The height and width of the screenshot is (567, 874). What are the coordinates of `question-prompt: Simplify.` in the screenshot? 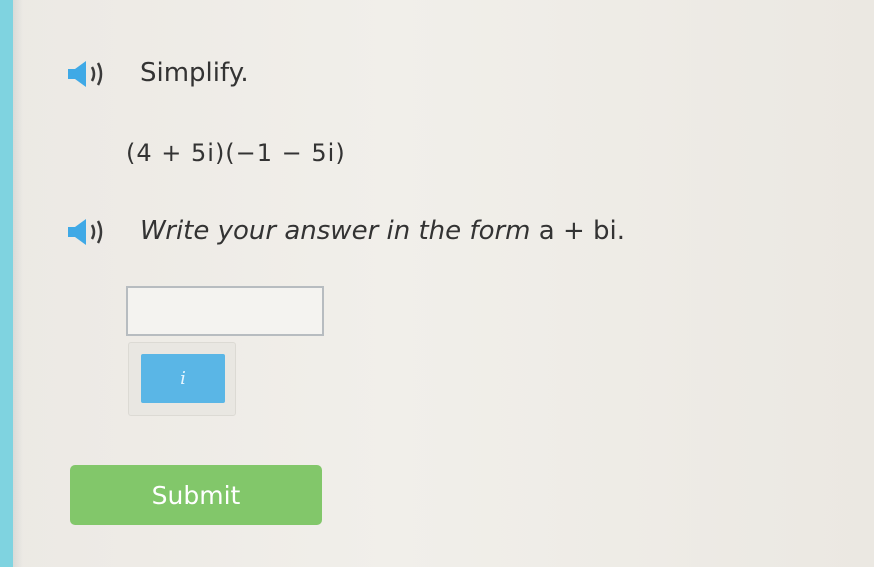 It's located at (194, 73).